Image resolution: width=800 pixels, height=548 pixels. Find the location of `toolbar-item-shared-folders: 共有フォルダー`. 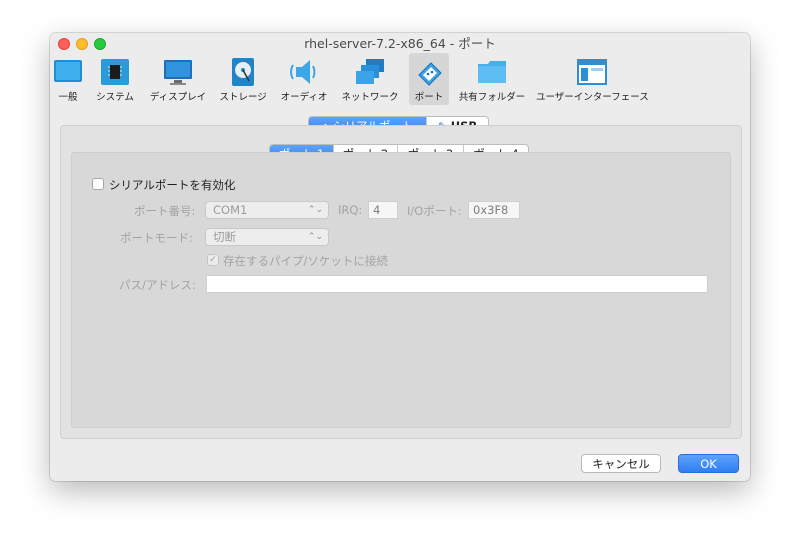

toolbar-item-shared-folders: 共有フォルダー is located at coordinates (492, 79).